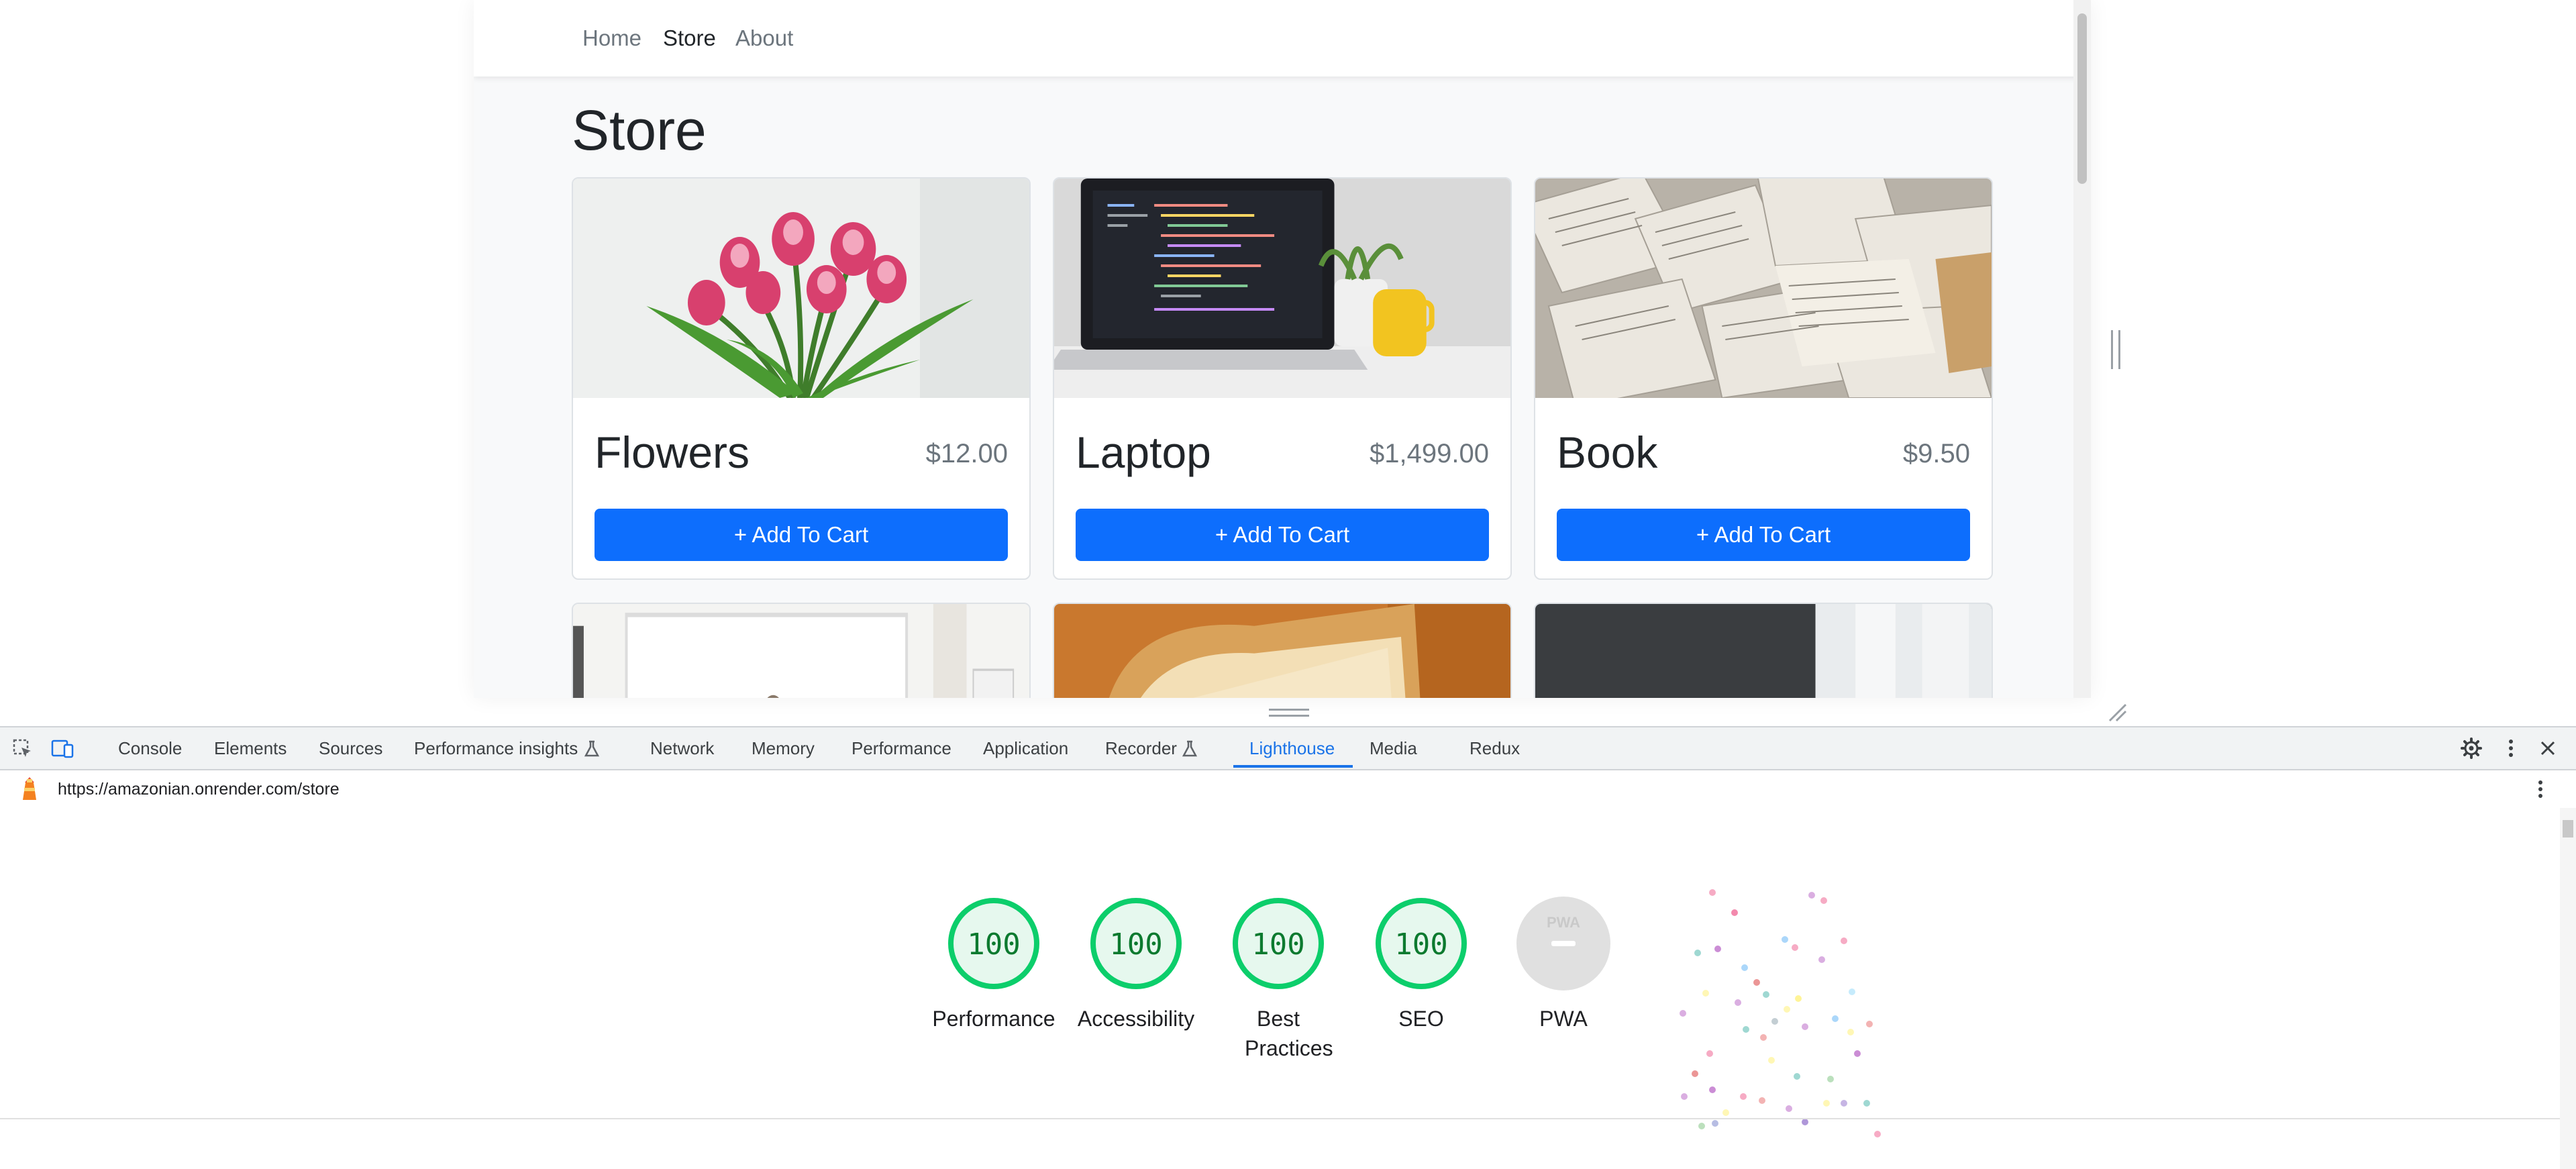  Describe the element at coordinates (150, 748) in the screenshot. I see `tab-console: Console` at that location.